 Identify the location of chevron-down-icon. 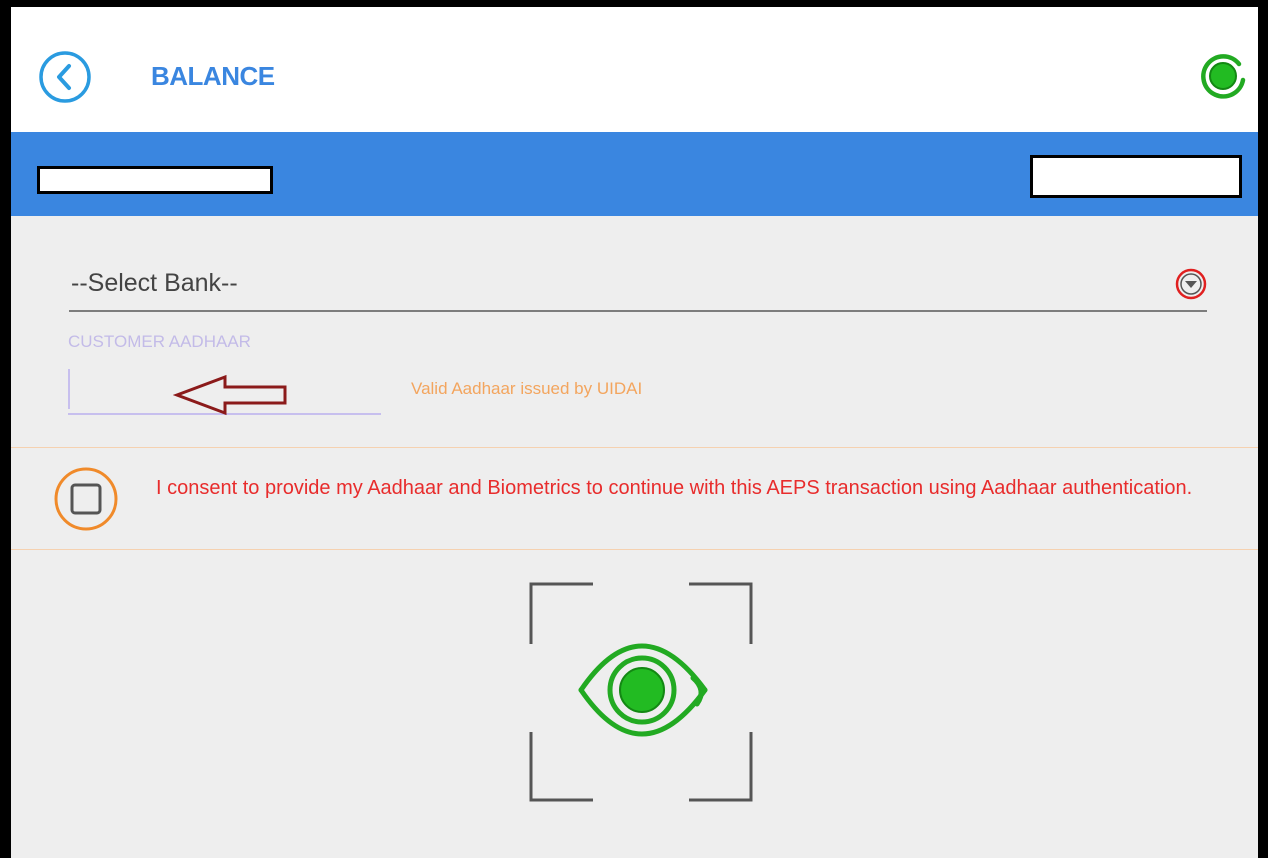
(1191, 284).